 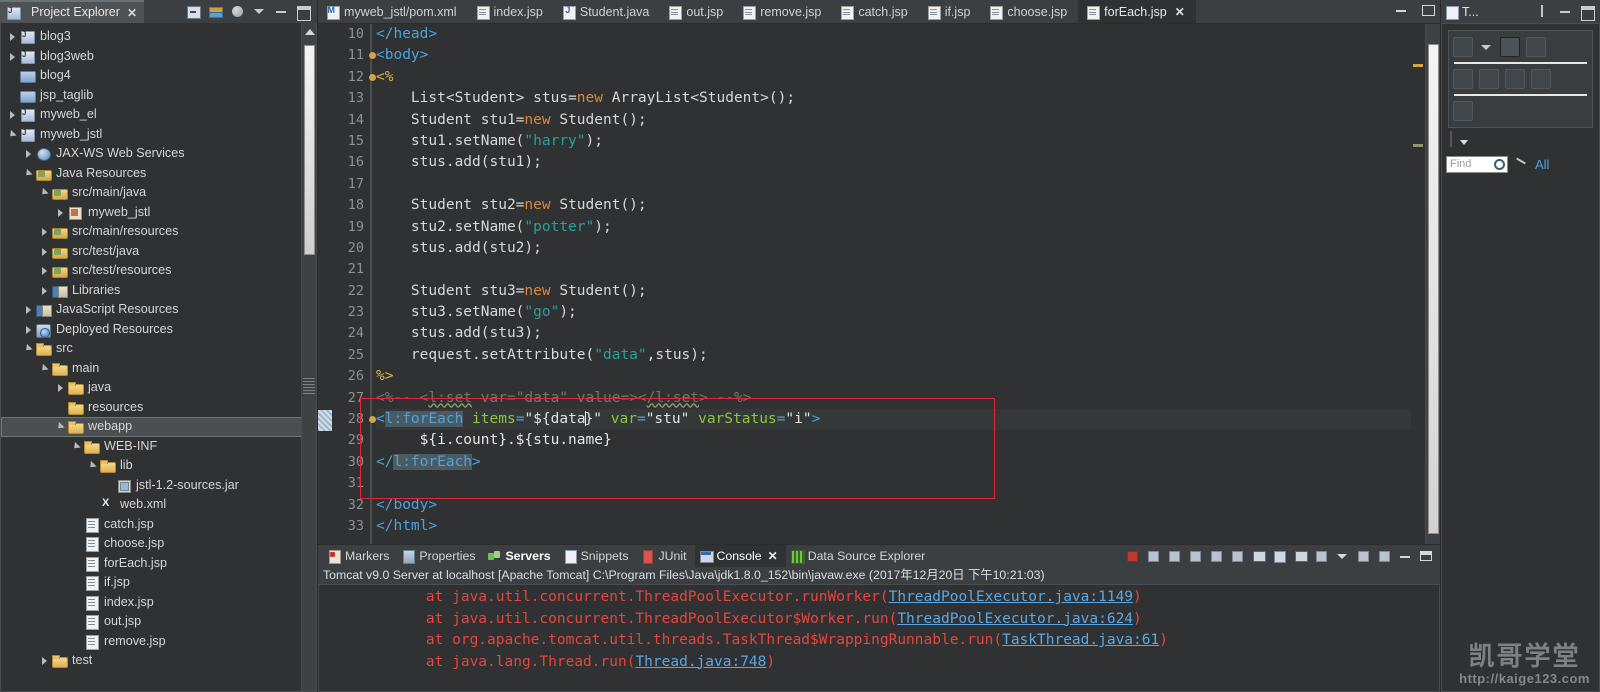 I want to click on search-icon, so click(x=1499, y=164).